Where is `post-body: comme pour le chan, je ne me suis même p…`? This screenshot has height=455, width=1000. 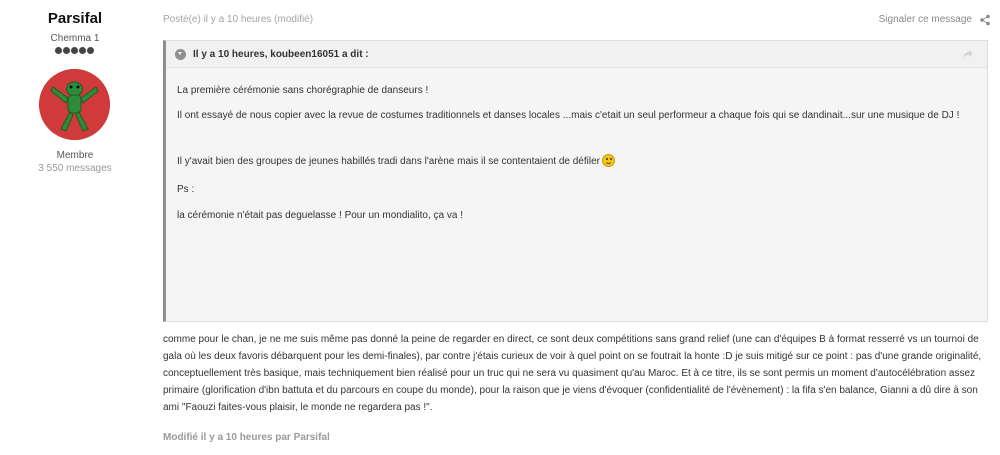 post-body: comme pour le chan, je ne me suis même p… is located at coordinates (572, 373).